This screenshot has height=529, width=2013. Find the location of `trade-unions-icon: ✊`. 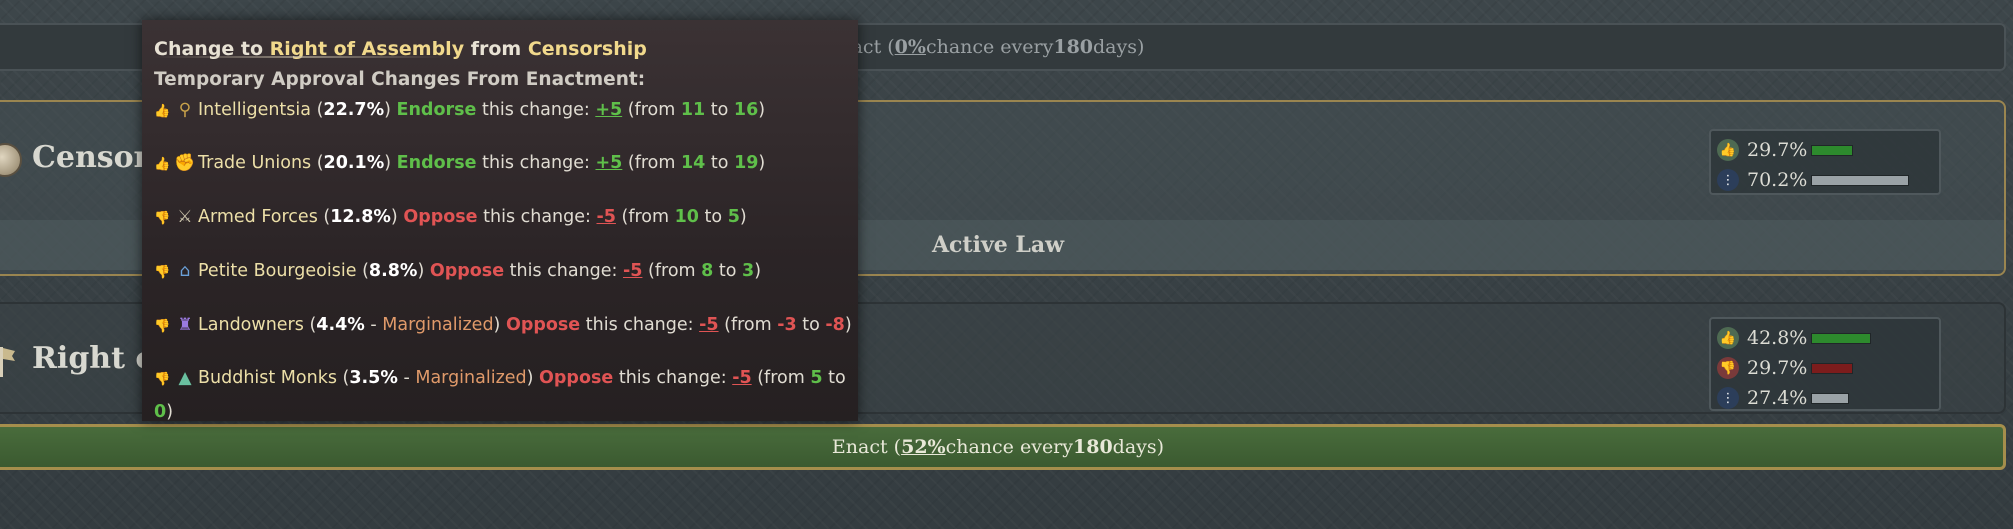

trade-unions-icon: ✊ is located at coordinates (185, 163).